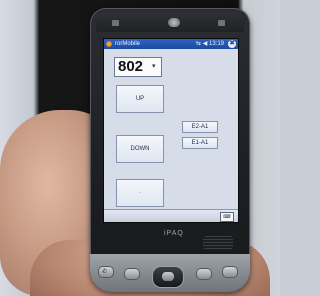 Image resolution: width=320 pixels, height=296 pixels. I want to click on e2-a1-button: E2-A1, so click(200, 127).